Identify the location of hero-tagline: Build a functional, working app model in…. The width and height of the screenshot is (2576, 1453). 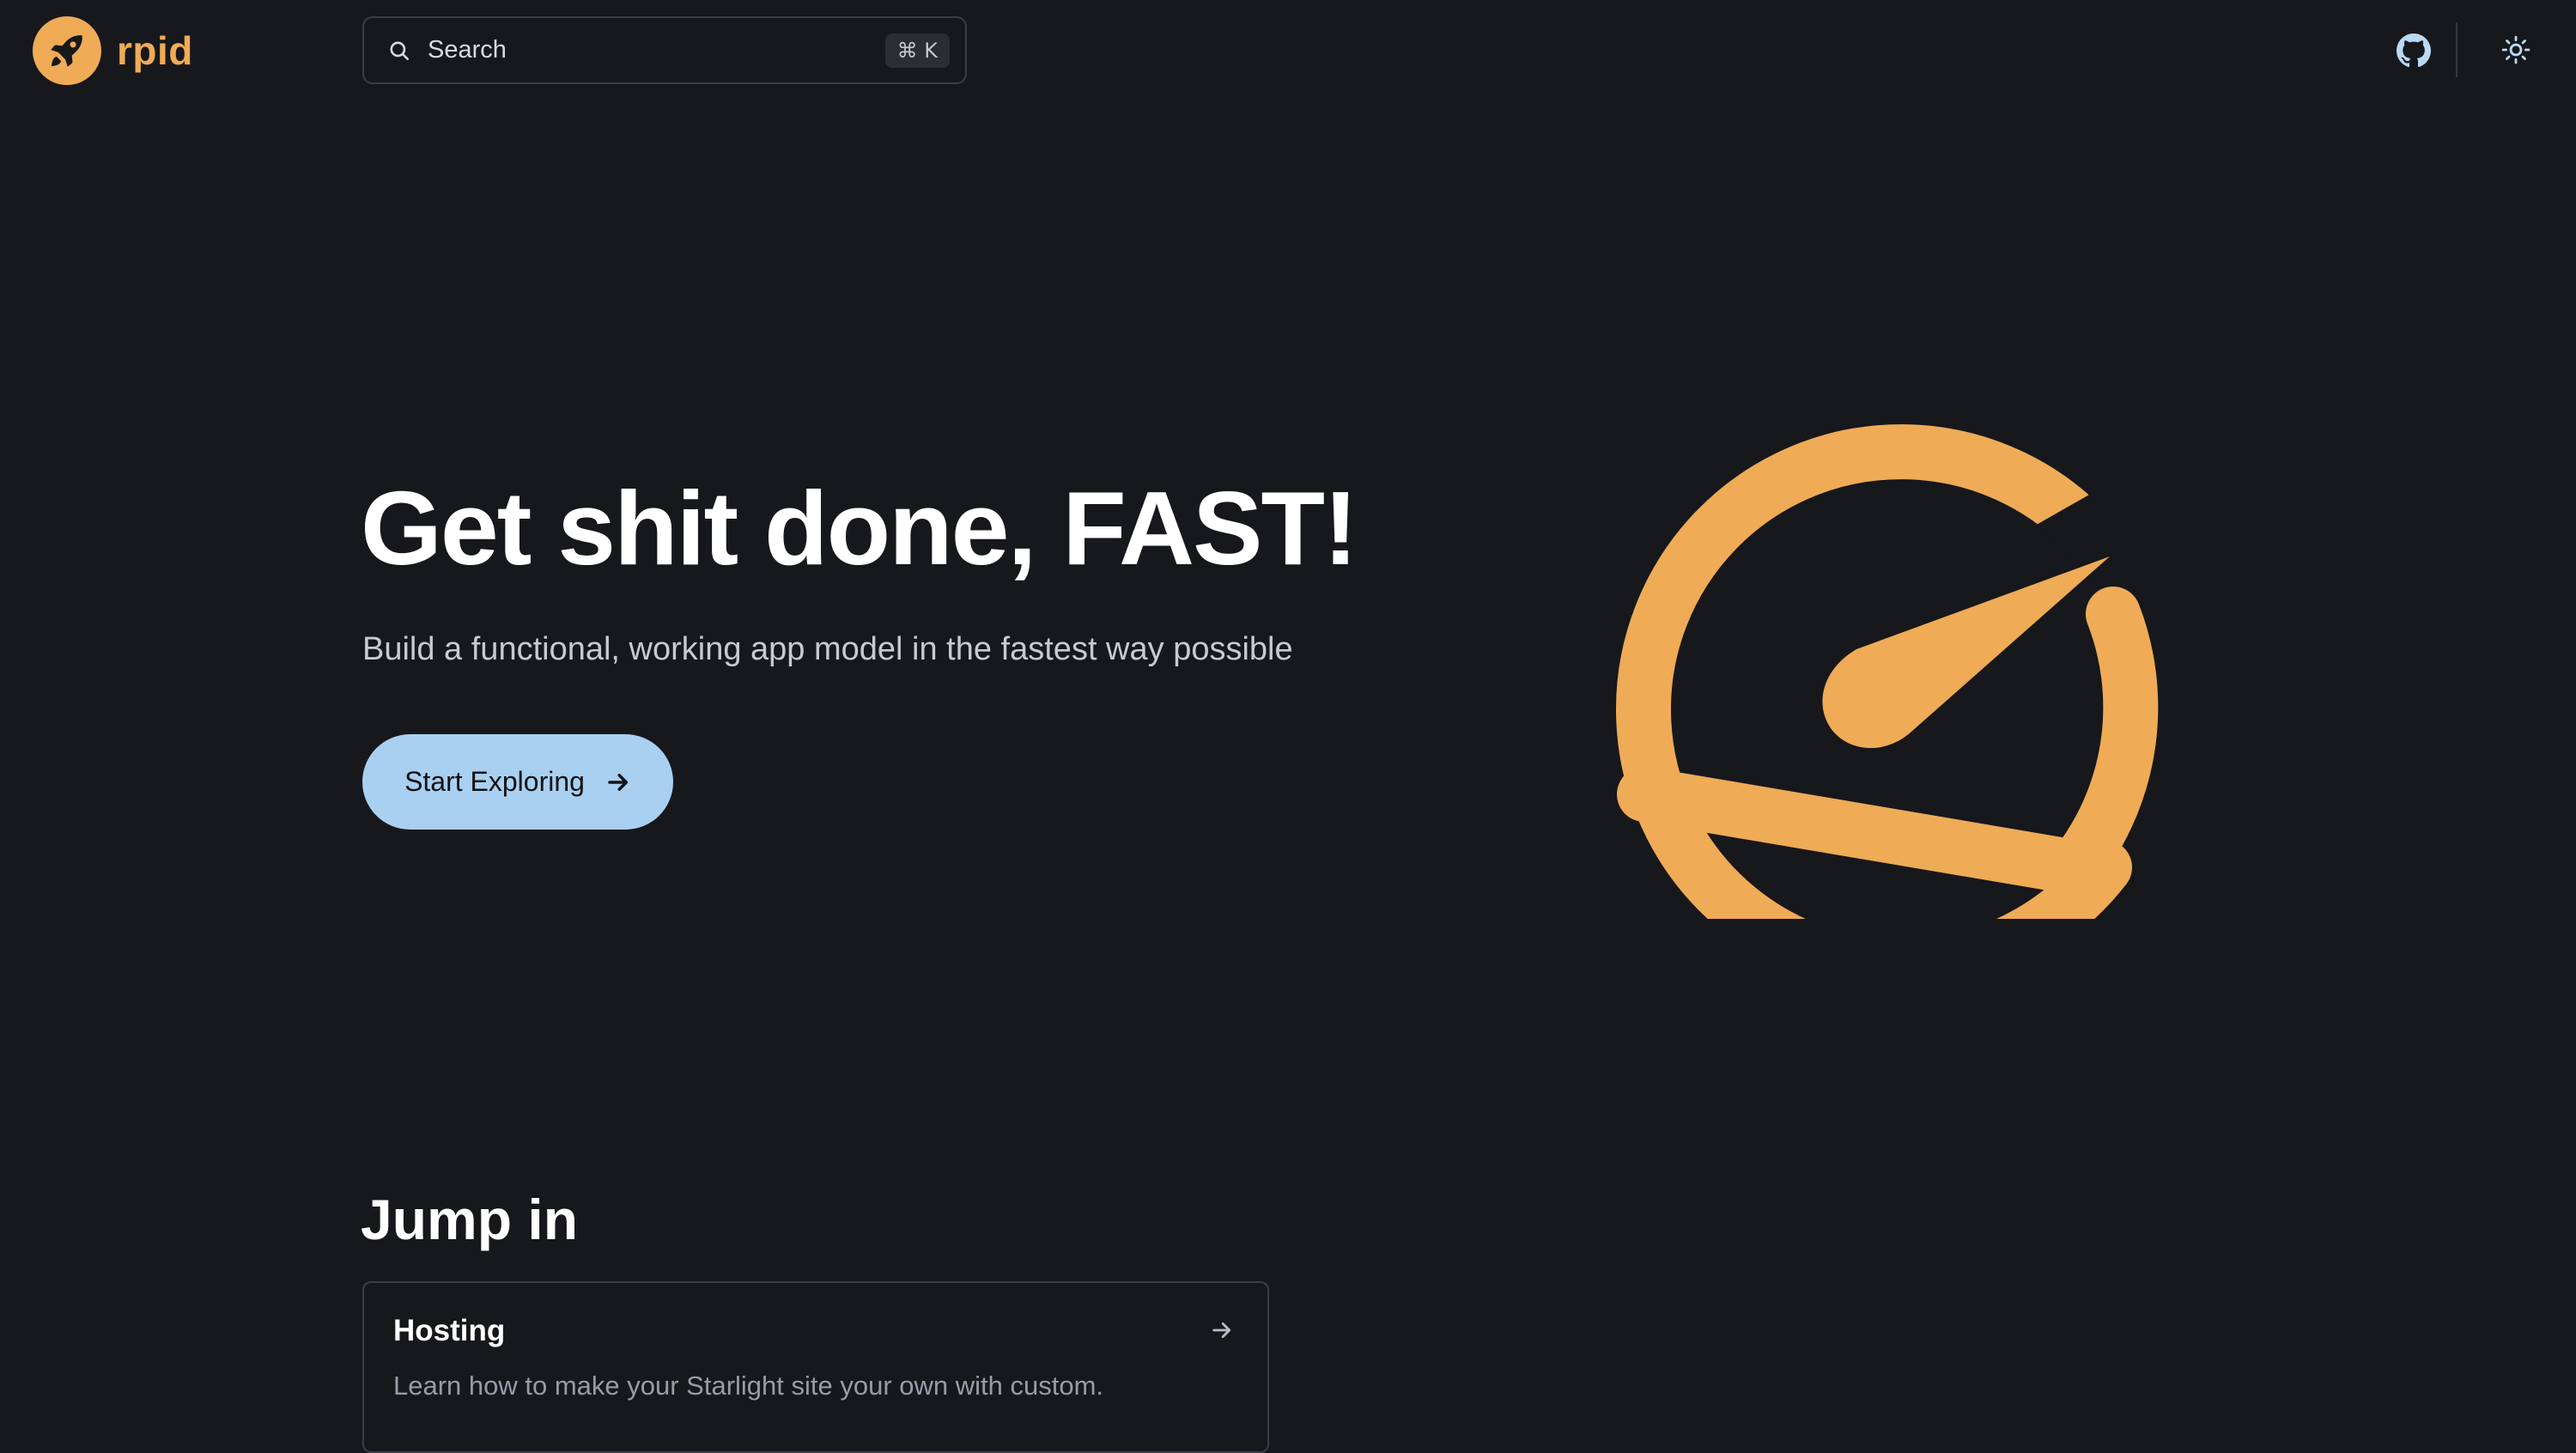
(828, 649).